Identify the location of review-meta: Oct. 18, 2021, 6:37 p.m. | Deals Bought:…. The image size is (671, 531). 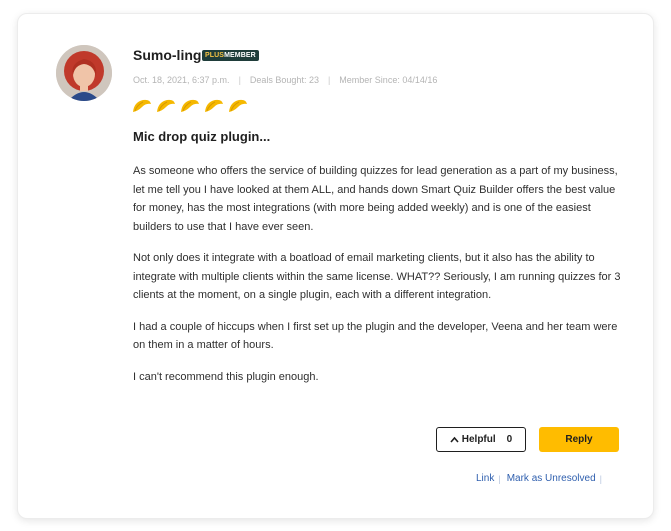
(285, 80).